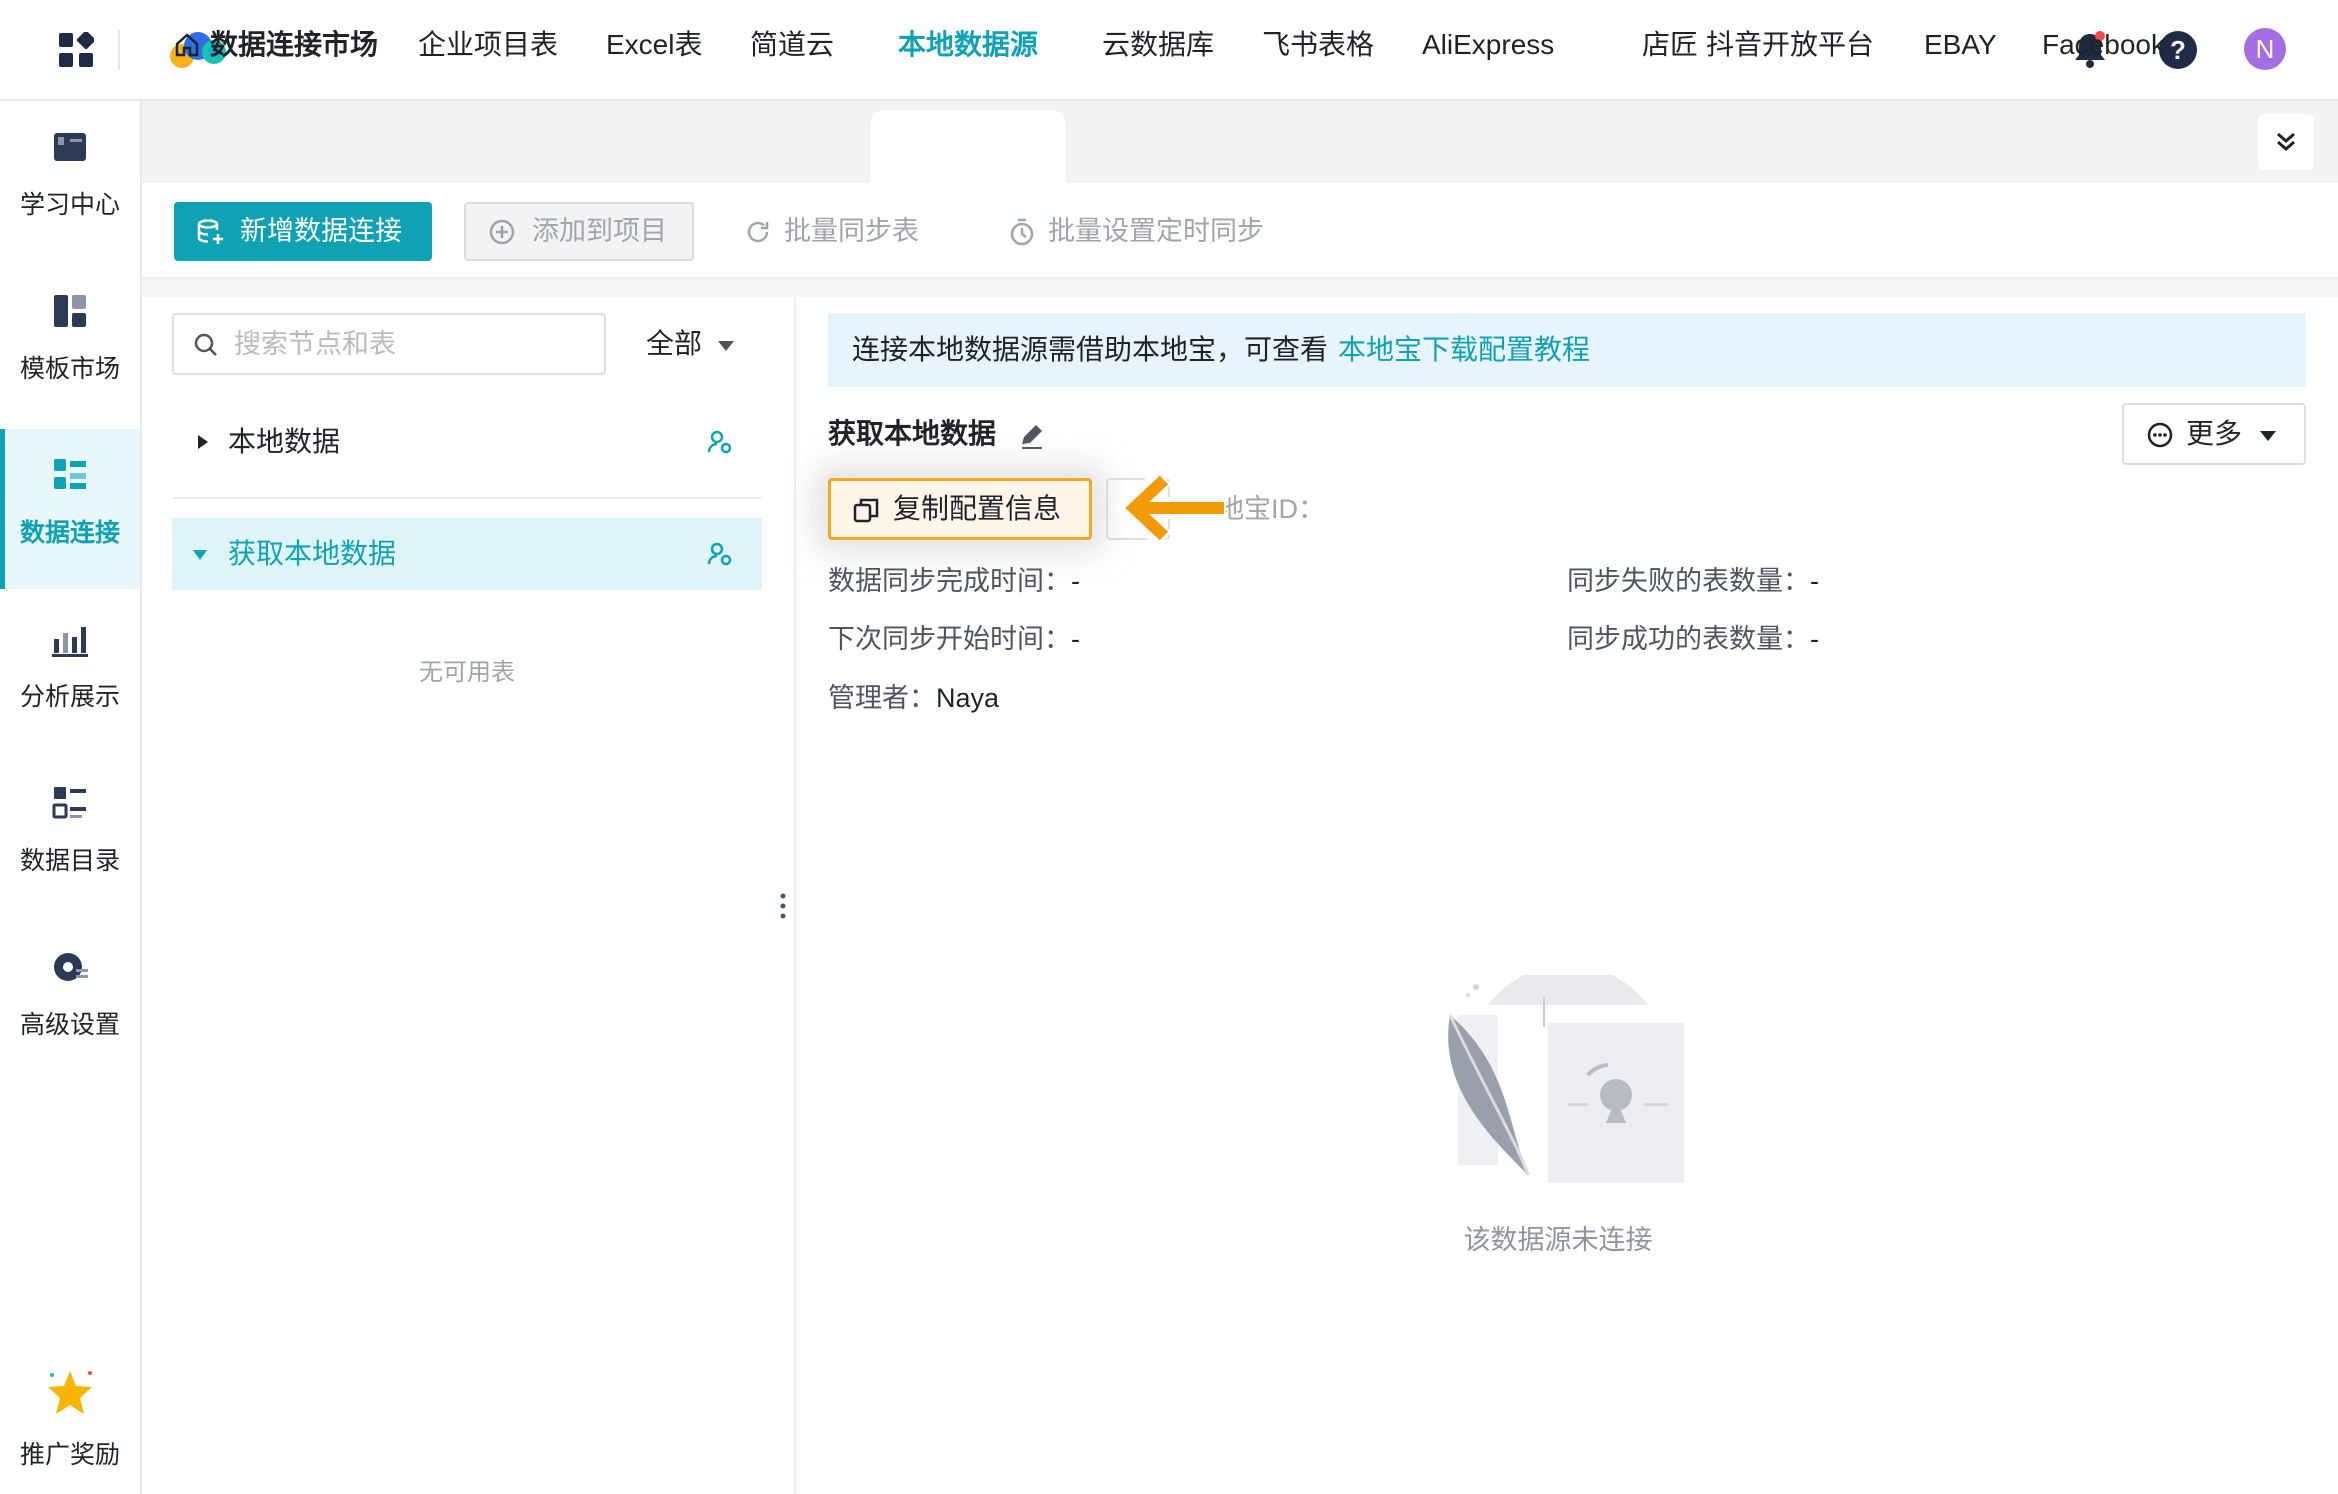 The image size is (2338, 1494). Describe the element at coordinates (69, 803) in the screenshot. I see `catalog-icon` at that location.